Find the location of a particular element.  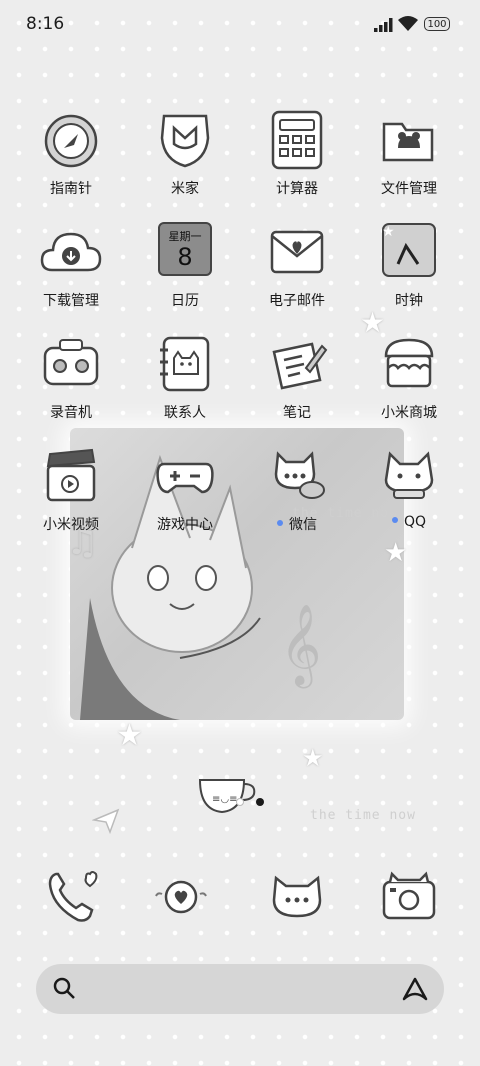

qq-cat-icon is located at coordinates (409, 475).